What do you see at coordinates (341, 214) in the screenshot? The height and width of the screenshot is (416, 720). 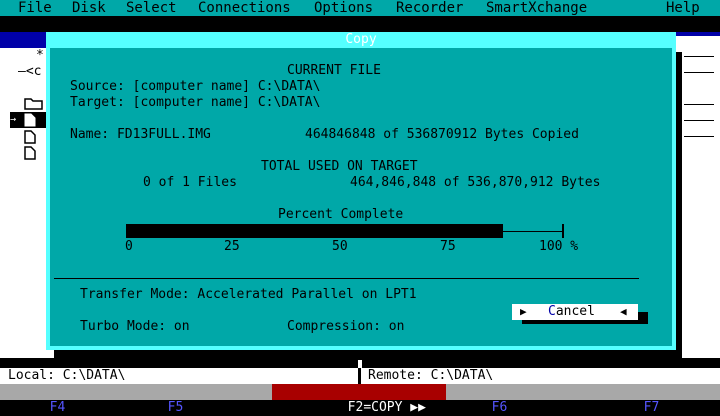 I see `percent-complete-heading: Percent Complete` at bounding box center [341, 214].